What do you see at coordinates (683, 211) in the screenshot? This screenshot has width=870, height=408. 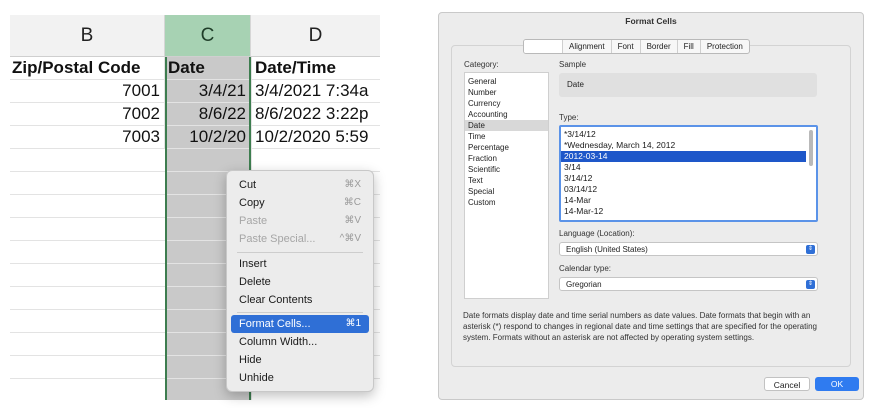 I see `type-item: 14-Mar-12` at bounding box center [683, 211].